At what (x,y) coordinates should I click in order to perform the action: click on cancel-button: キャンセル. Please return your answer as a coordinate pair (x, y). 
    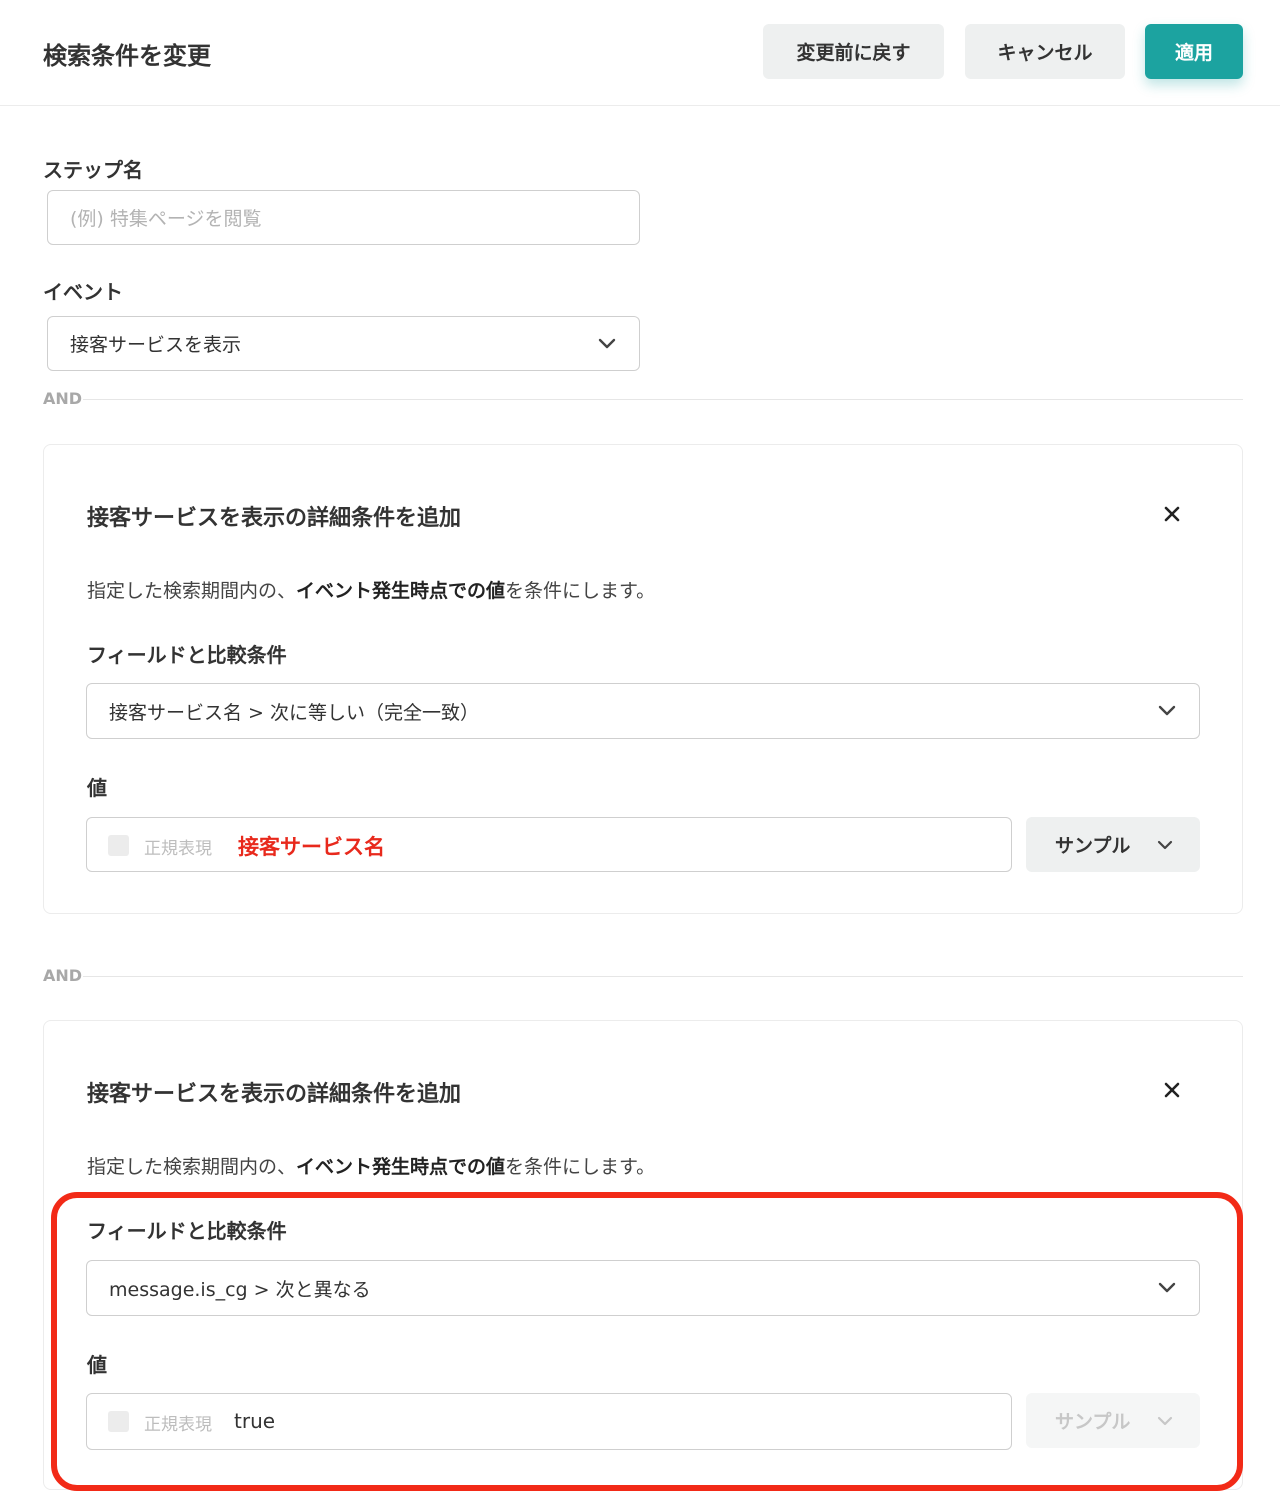
    Looking at the image, I should click on (1045, 51).